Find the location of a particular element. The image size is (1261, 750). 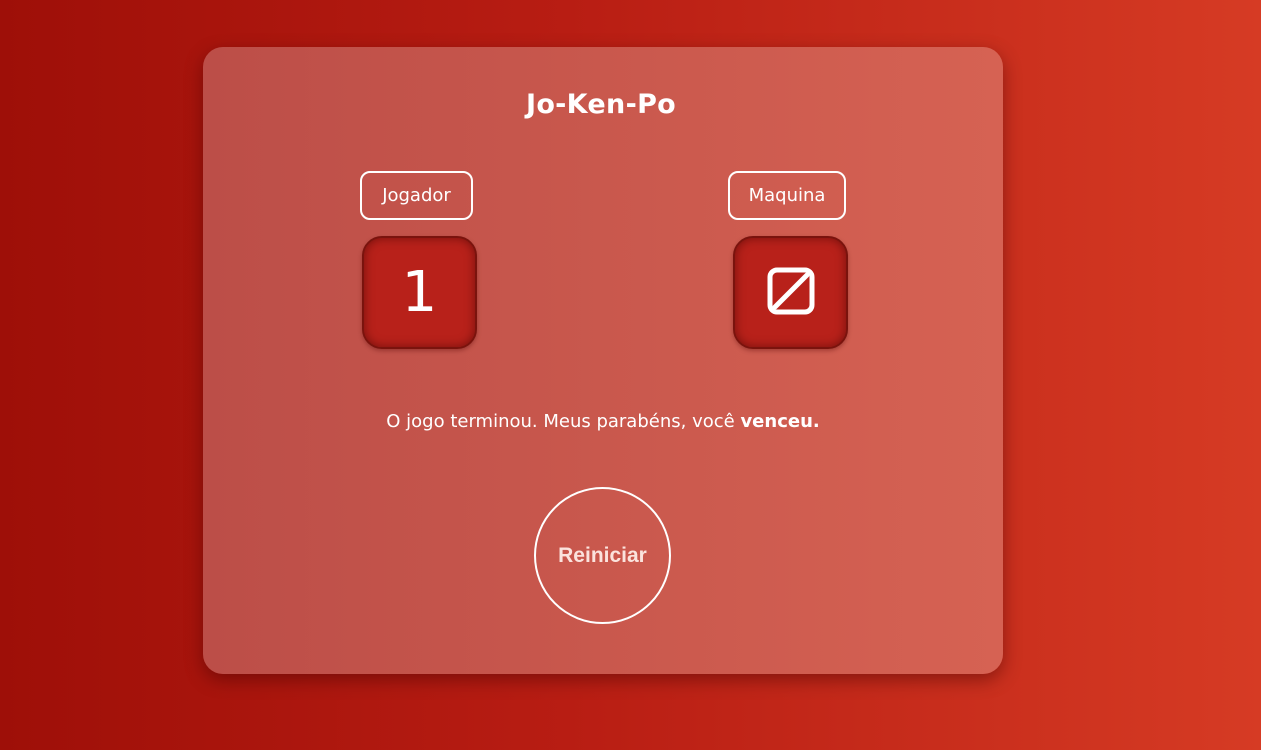

empty-set-icon is located at coordinates (791, 293).